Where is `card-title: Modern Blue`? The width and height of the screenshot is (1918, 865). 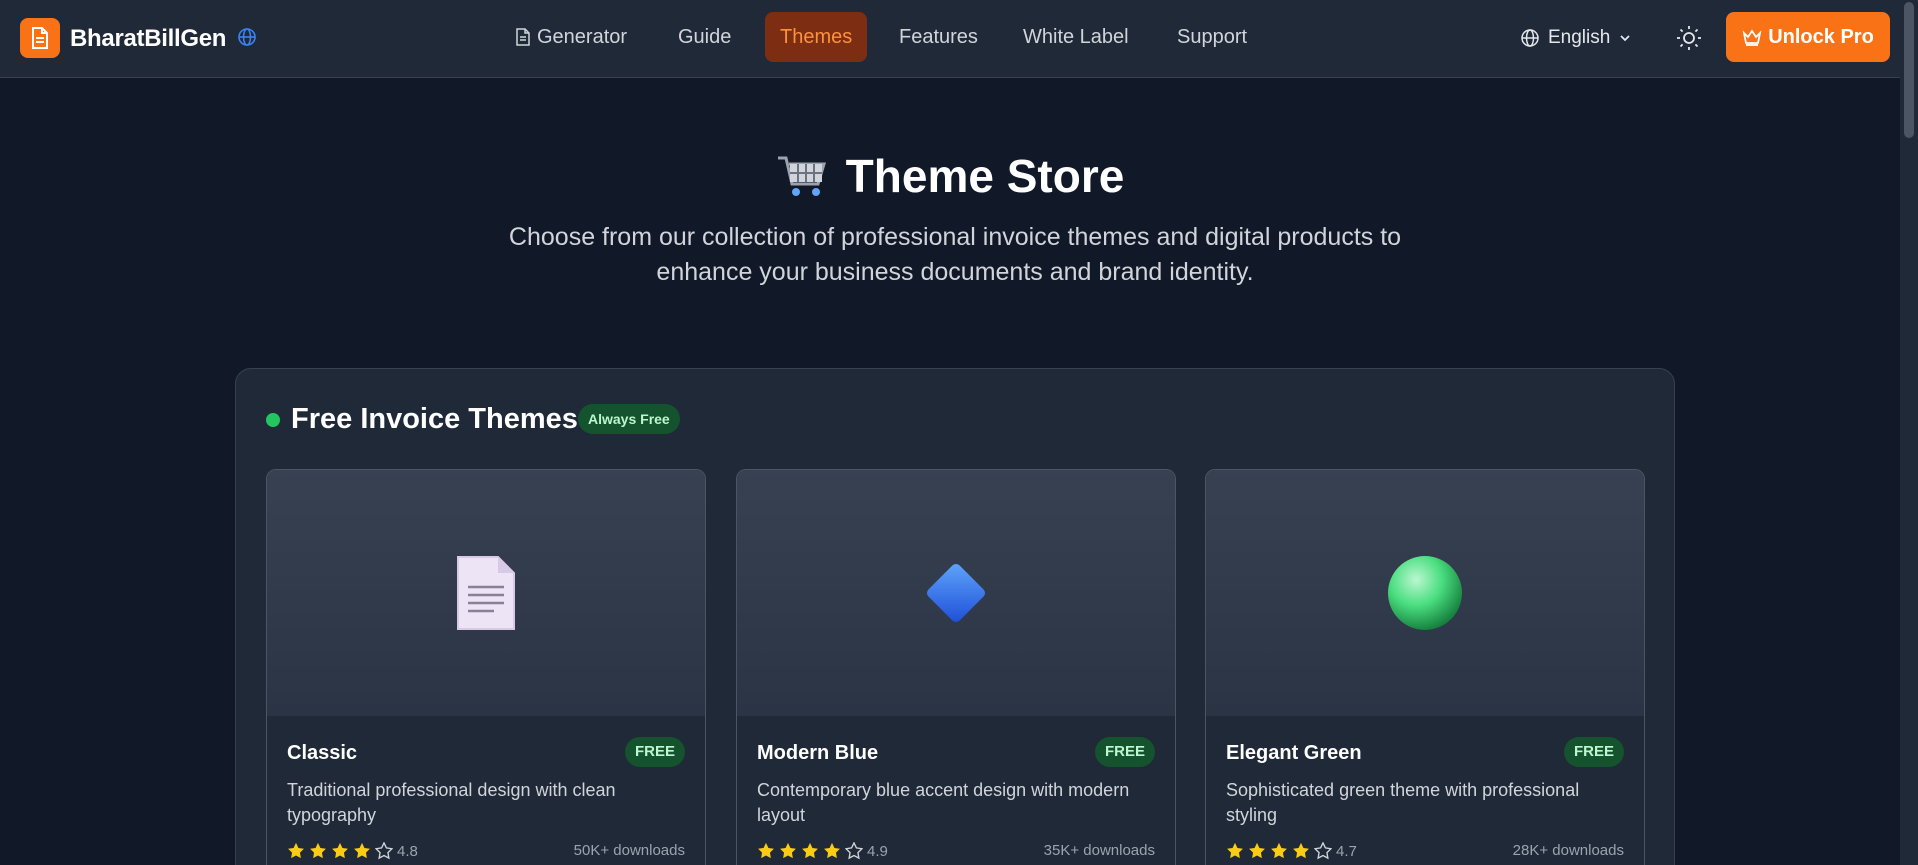
card-title: Modern Blue is located at coordinates (818, 753).